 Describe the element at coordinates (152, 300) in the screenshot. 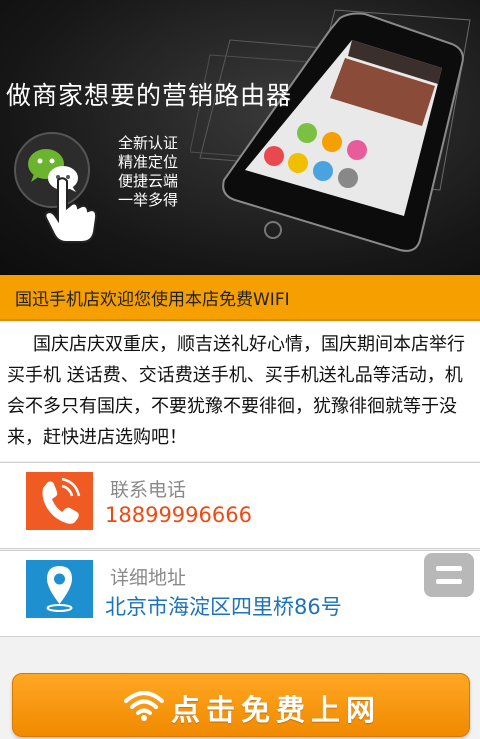

I see `welcome-notice-text: 国迅手机店欢迎您使用本店免费WIFI` at that location.